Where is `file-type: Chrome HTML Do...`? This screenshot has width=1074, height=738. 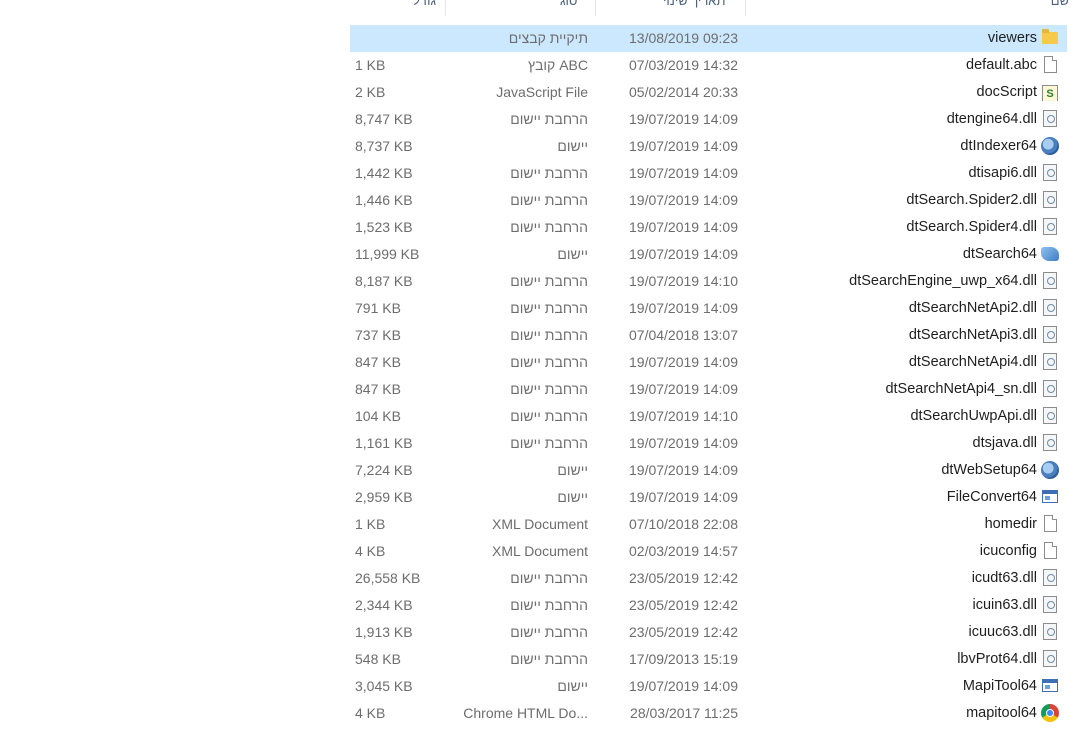 file-type: Chrome HTML Do... is located at coordinates (525, 713).